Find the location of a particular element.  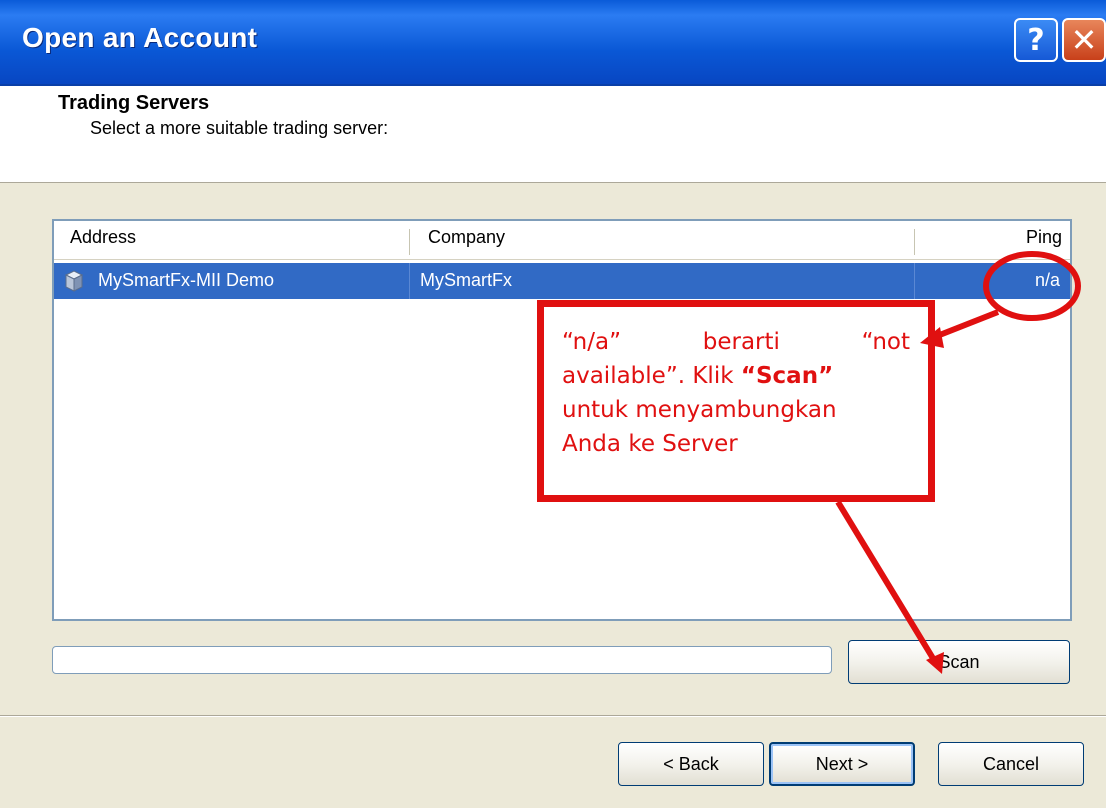

window-title: Open an Account is located at coordinates (140, 37).